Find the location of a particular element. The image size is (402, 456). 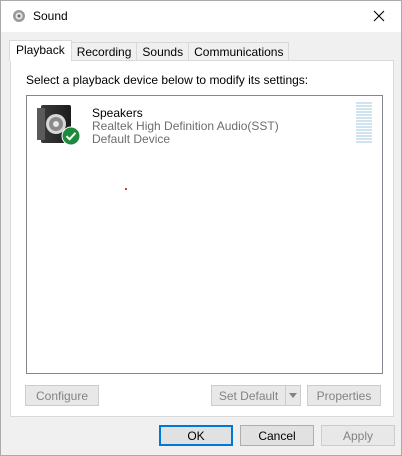

apply-button: Apply is located at coordinates (358, 435).